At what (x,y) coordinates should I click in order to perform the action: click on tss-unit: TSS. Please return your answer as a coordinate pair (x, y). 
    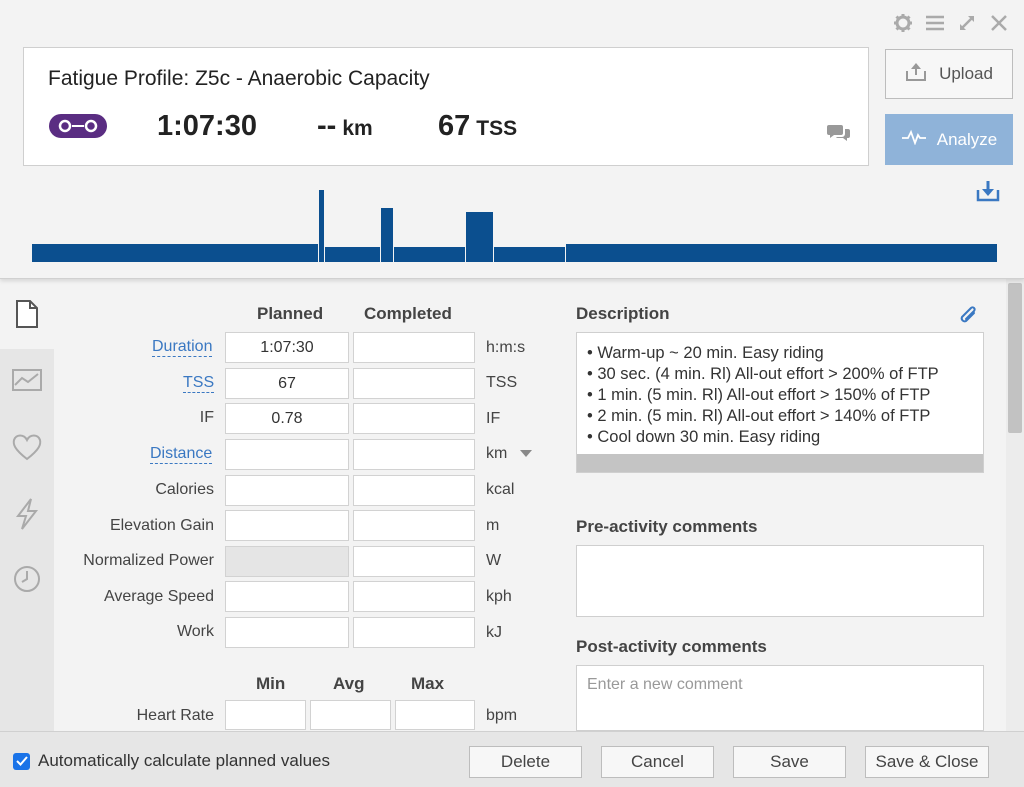
    Looking at the image, I should click on (502, 382).